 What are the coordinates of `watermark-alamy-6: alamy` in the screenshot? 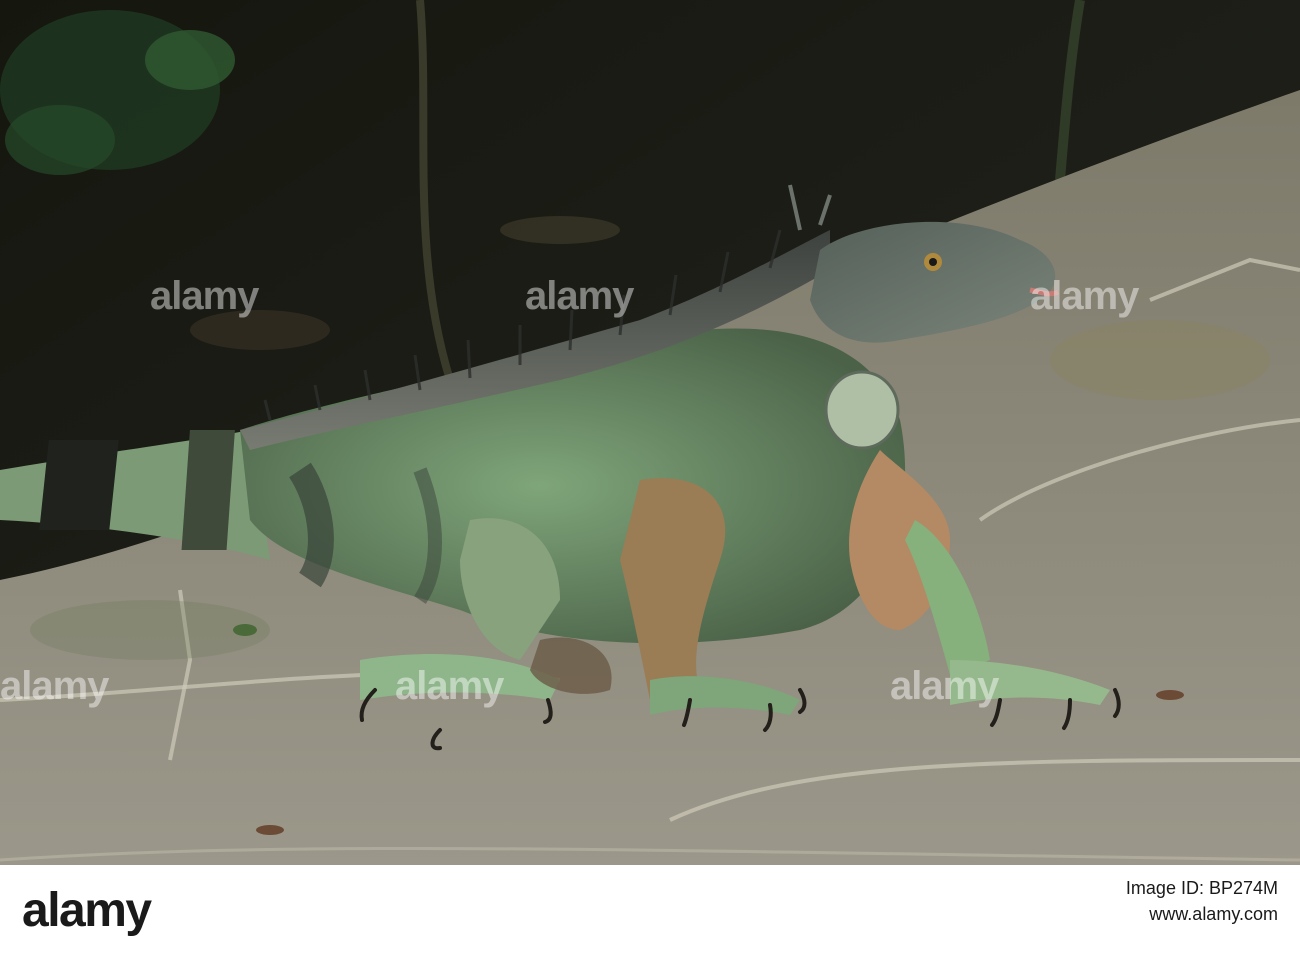 It's located at (944, 686).